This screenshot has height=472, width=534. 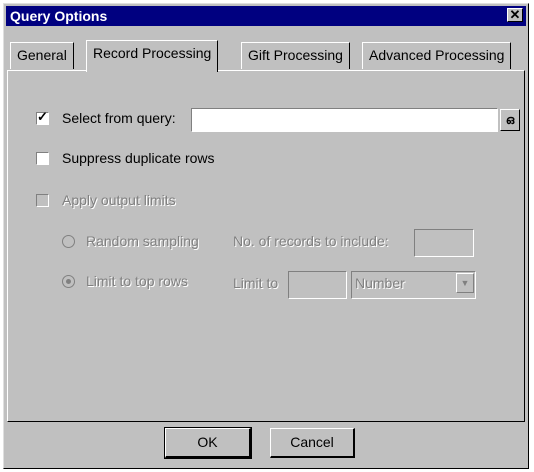 I want to click on window-title: Query Options, so click(x=59, y=16).